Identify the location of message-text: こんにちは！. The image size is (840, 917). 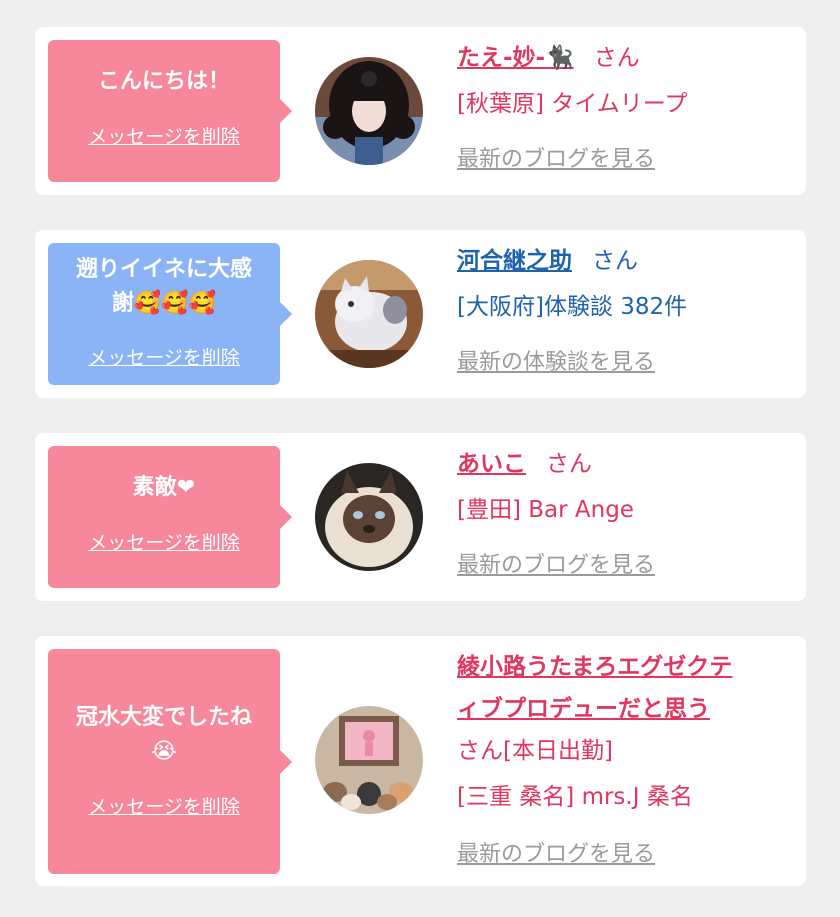
(163, 81).